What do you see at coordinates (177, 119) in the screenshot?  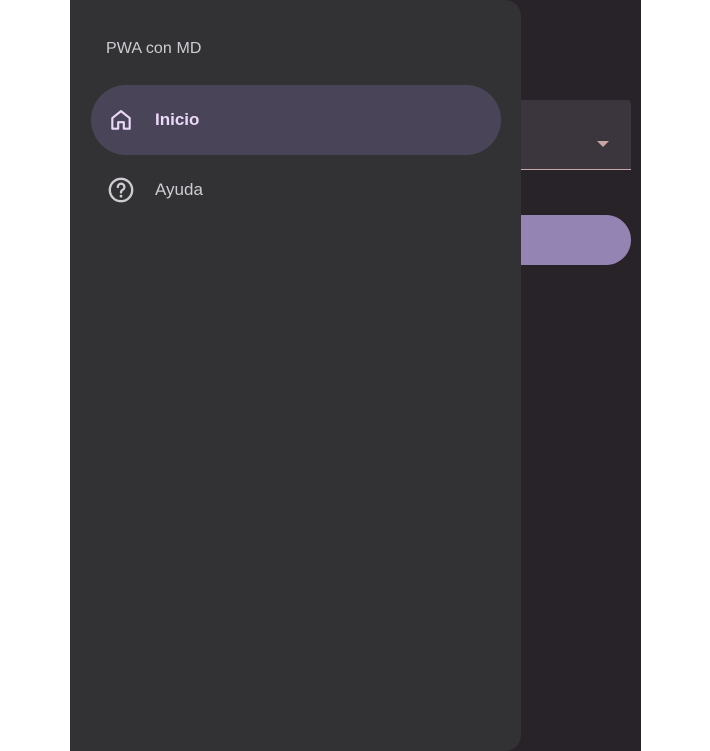 I see `nav-item-label: Inicio` at bounding box center [177, 119].